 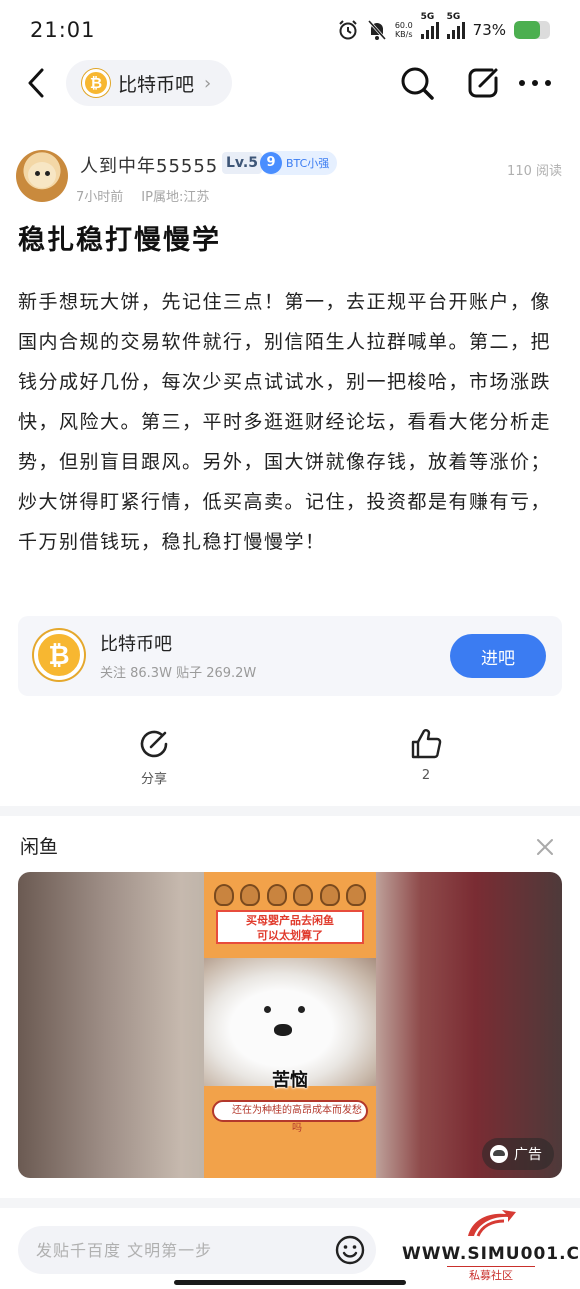 I want to click on ad-tag: 广告, so click(x=518, y=1154).